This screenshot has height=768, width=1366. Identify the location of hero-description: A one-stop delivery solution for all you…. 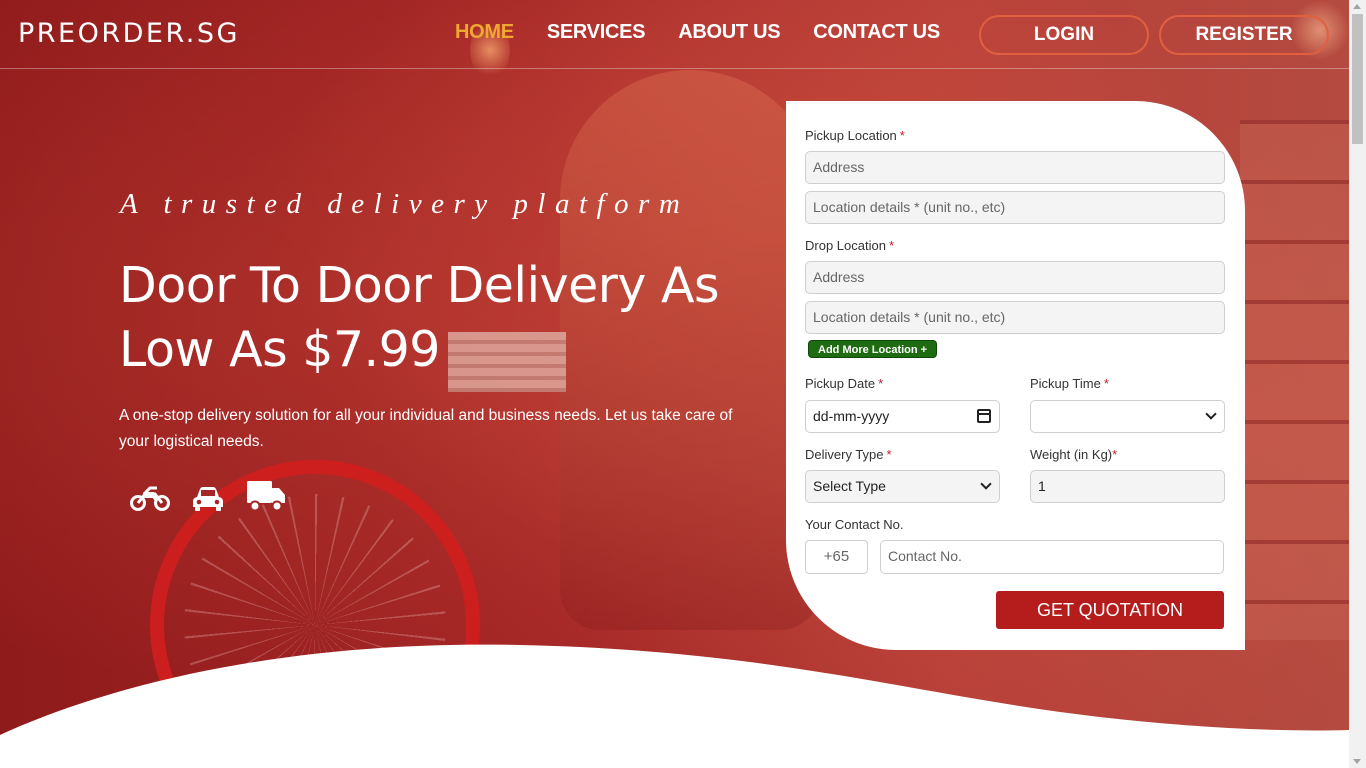
(426, 428).